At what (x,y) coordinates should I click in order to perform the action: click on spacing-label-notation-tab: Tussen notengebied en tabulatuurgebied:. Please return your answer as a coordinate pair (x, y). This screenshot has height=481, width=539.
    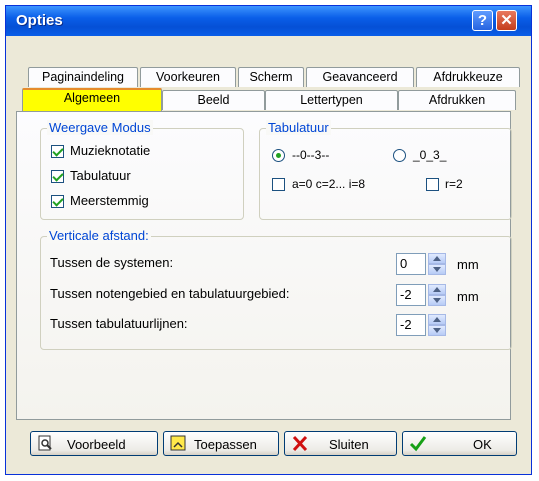
    Looking at the image, I should click on (170, 293).